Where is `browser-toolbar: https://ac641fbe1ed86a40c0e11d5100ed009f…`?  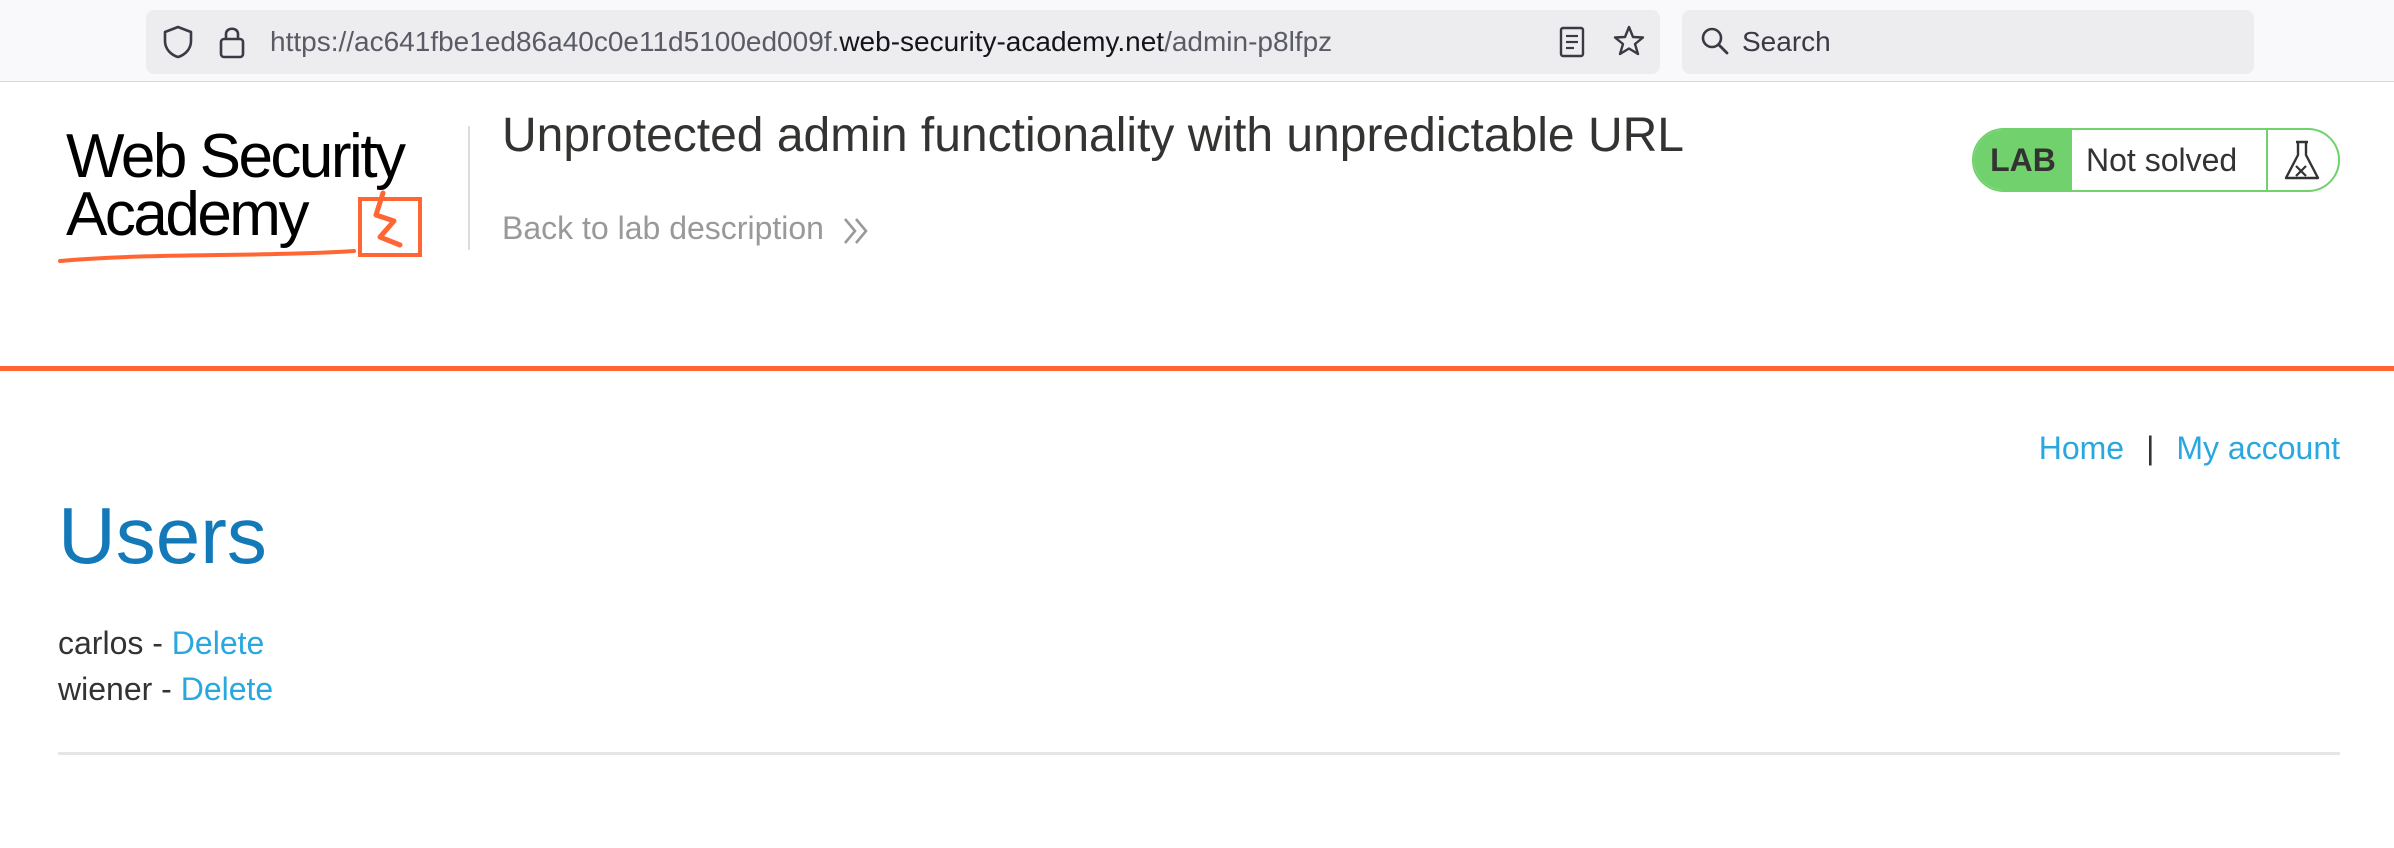
browser-toolbar: https://ac641fbe1ed86a40c0e11d5100ed009f… is located at coordinates (1197, 41).